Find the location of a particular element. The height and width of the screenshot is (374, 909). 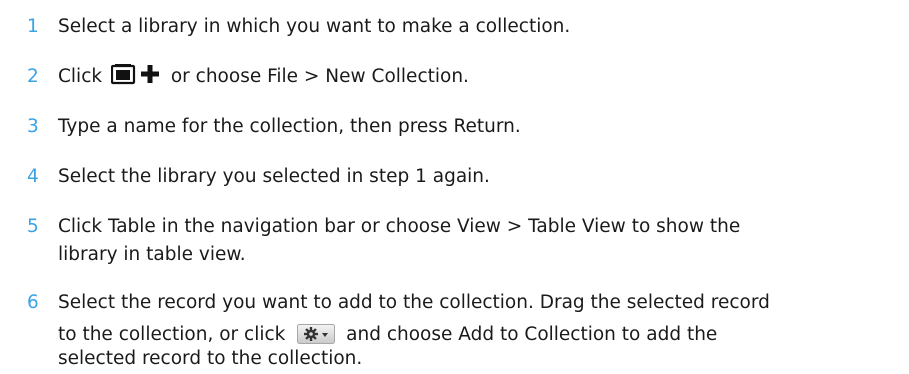

step-text: Click or choose File > New Collection. is located at coordinates (478, 77).